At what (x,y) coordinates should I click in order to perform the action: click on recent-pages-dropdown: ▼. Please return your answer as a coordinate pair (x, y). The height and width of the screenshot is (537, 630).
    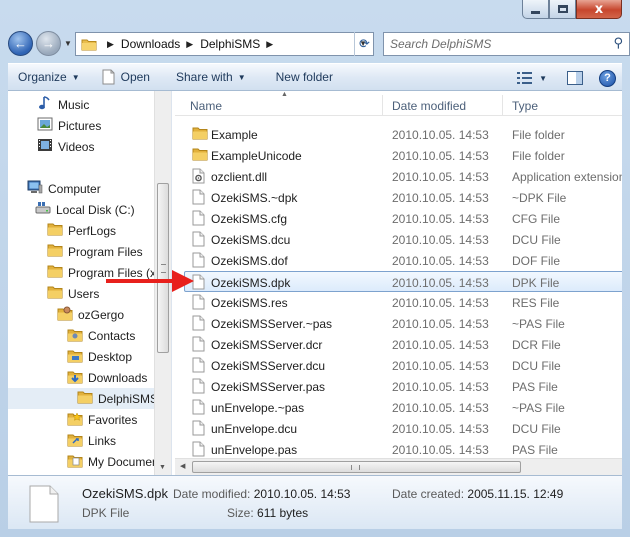
    Looking at the image, I should click on (68, 43).